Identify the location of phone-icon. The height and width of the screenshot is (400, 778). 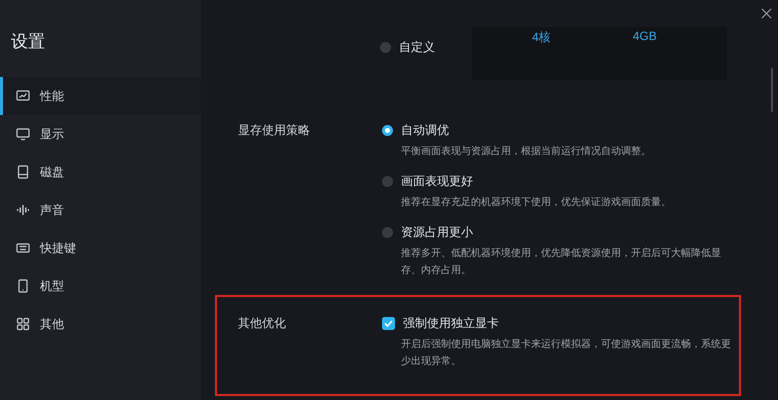
(23, 286).